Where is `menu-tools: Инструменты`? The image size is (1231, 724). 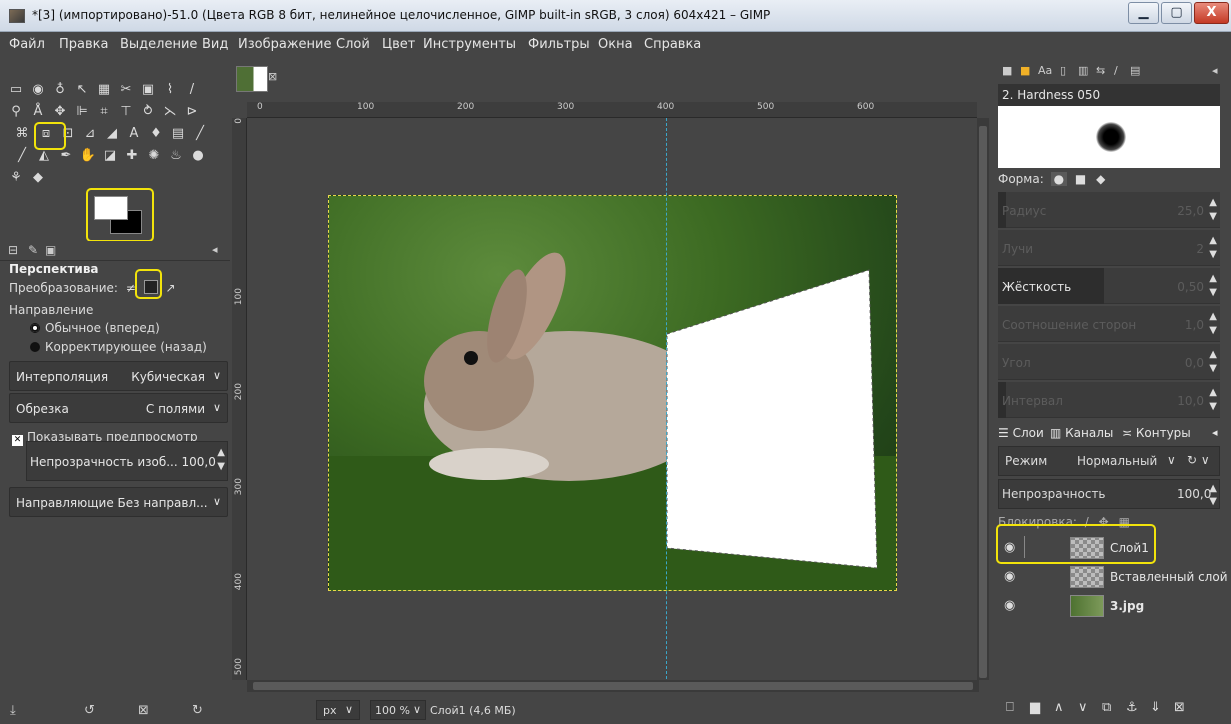
menu-tools: Инструменты is located at coordinates (469, 44).